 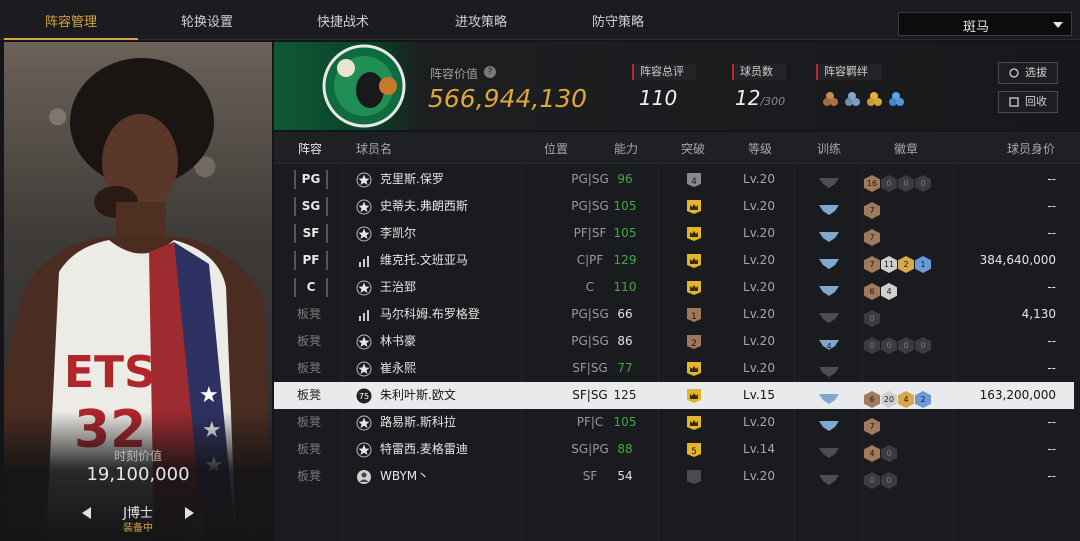 I want to click on player-name: WBYM丶, so click(x=404, y=476).